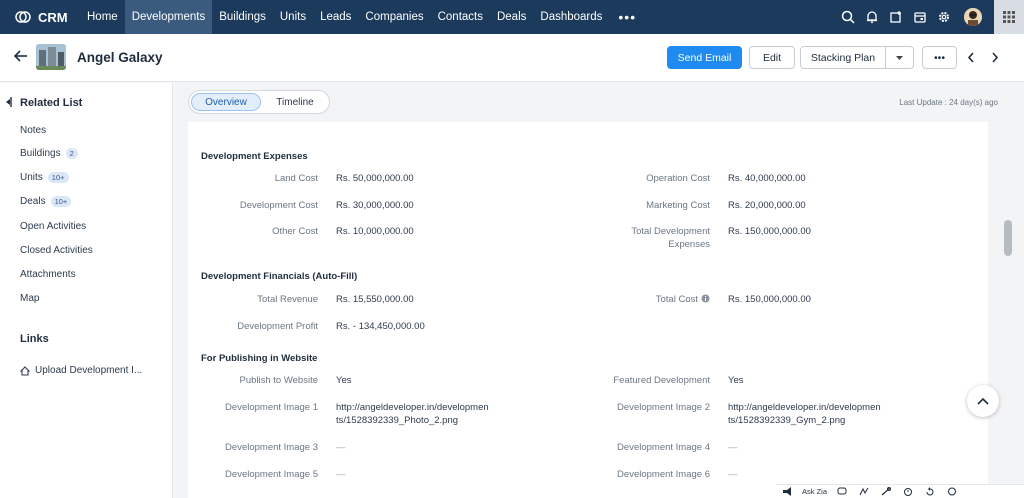  I want to click on history-icon, so click(930, 491).